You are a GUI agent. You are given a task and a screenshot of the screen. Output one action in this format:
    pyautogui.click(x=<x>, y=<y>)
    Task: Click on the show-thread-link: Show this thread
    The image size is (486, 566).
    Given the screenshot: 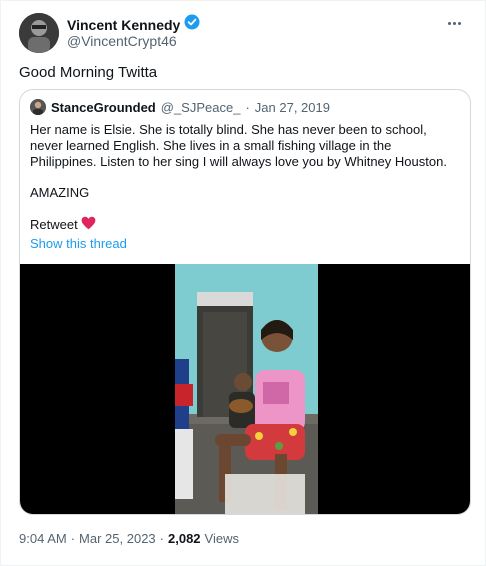 What is the action you would take?
    pyautogui.click(x=78, y=243)
    